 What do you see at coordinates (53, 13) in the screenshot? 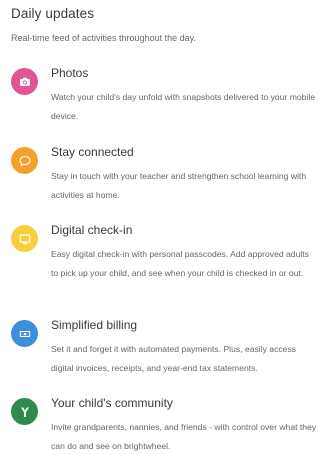
I see `page-title: Daily updates` at bounding box center [53, 13].